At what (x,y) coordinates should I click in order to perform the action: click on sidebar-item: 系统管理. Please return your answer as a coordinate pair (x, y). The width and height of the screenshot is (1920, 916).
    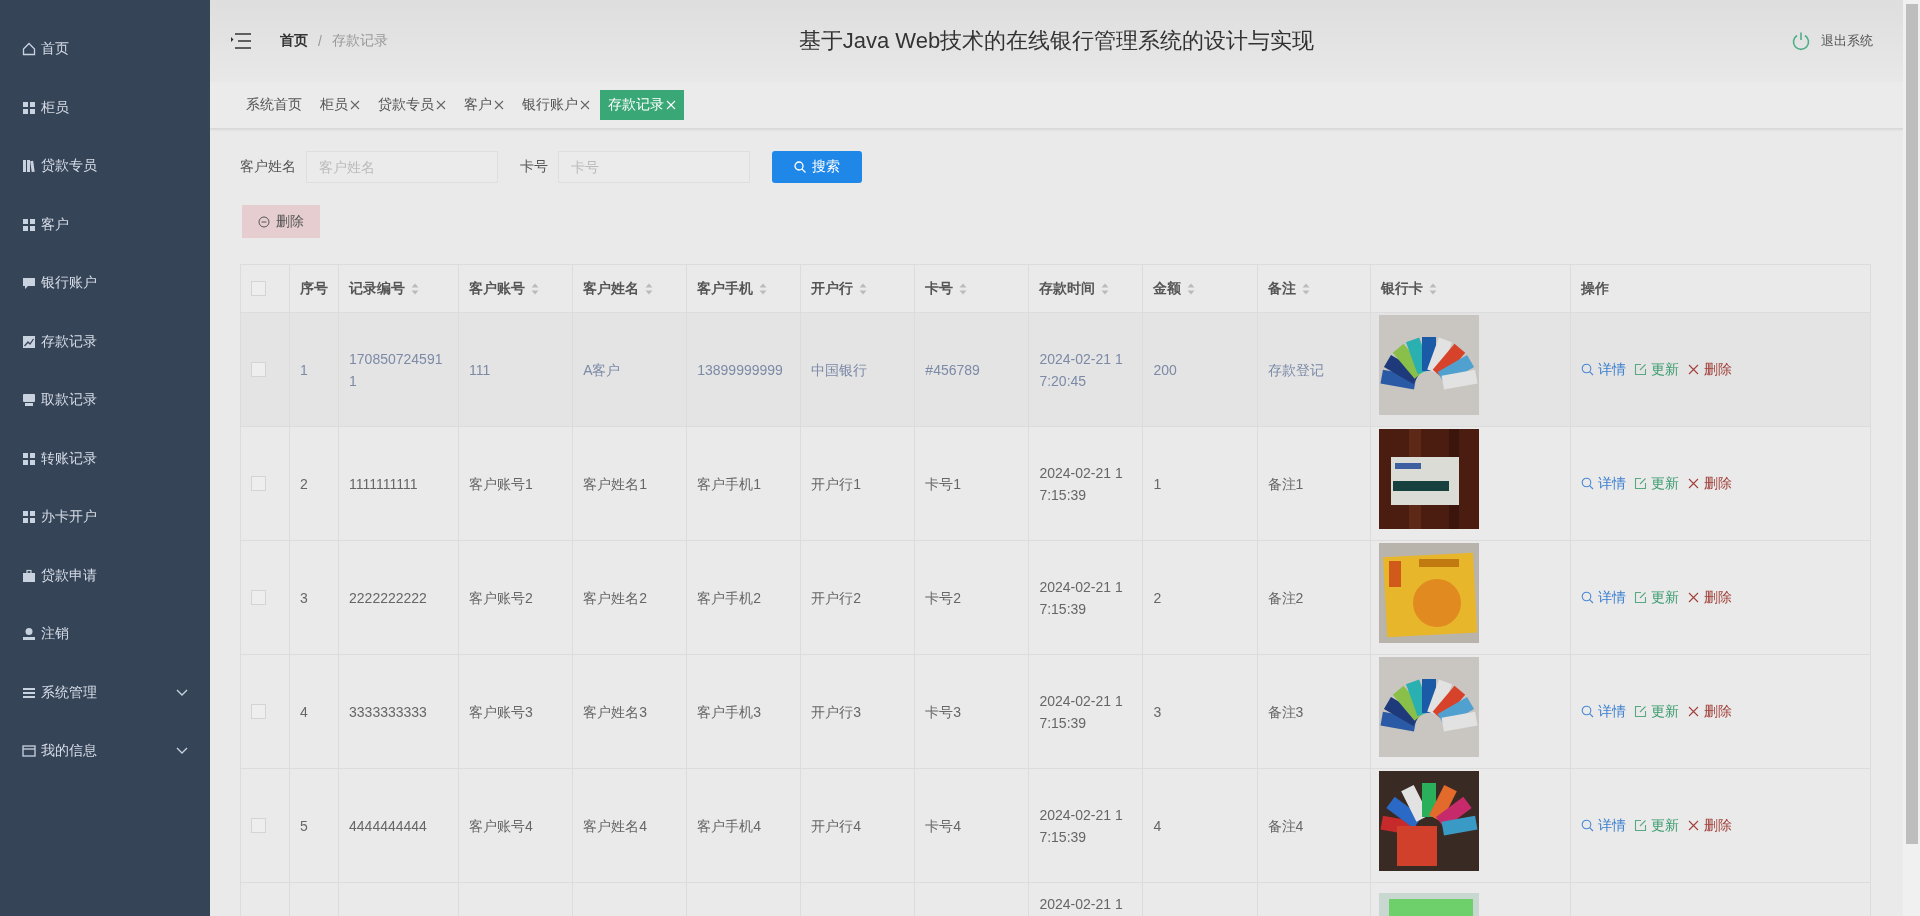
    Looking at the image, I should click on (105, 692).